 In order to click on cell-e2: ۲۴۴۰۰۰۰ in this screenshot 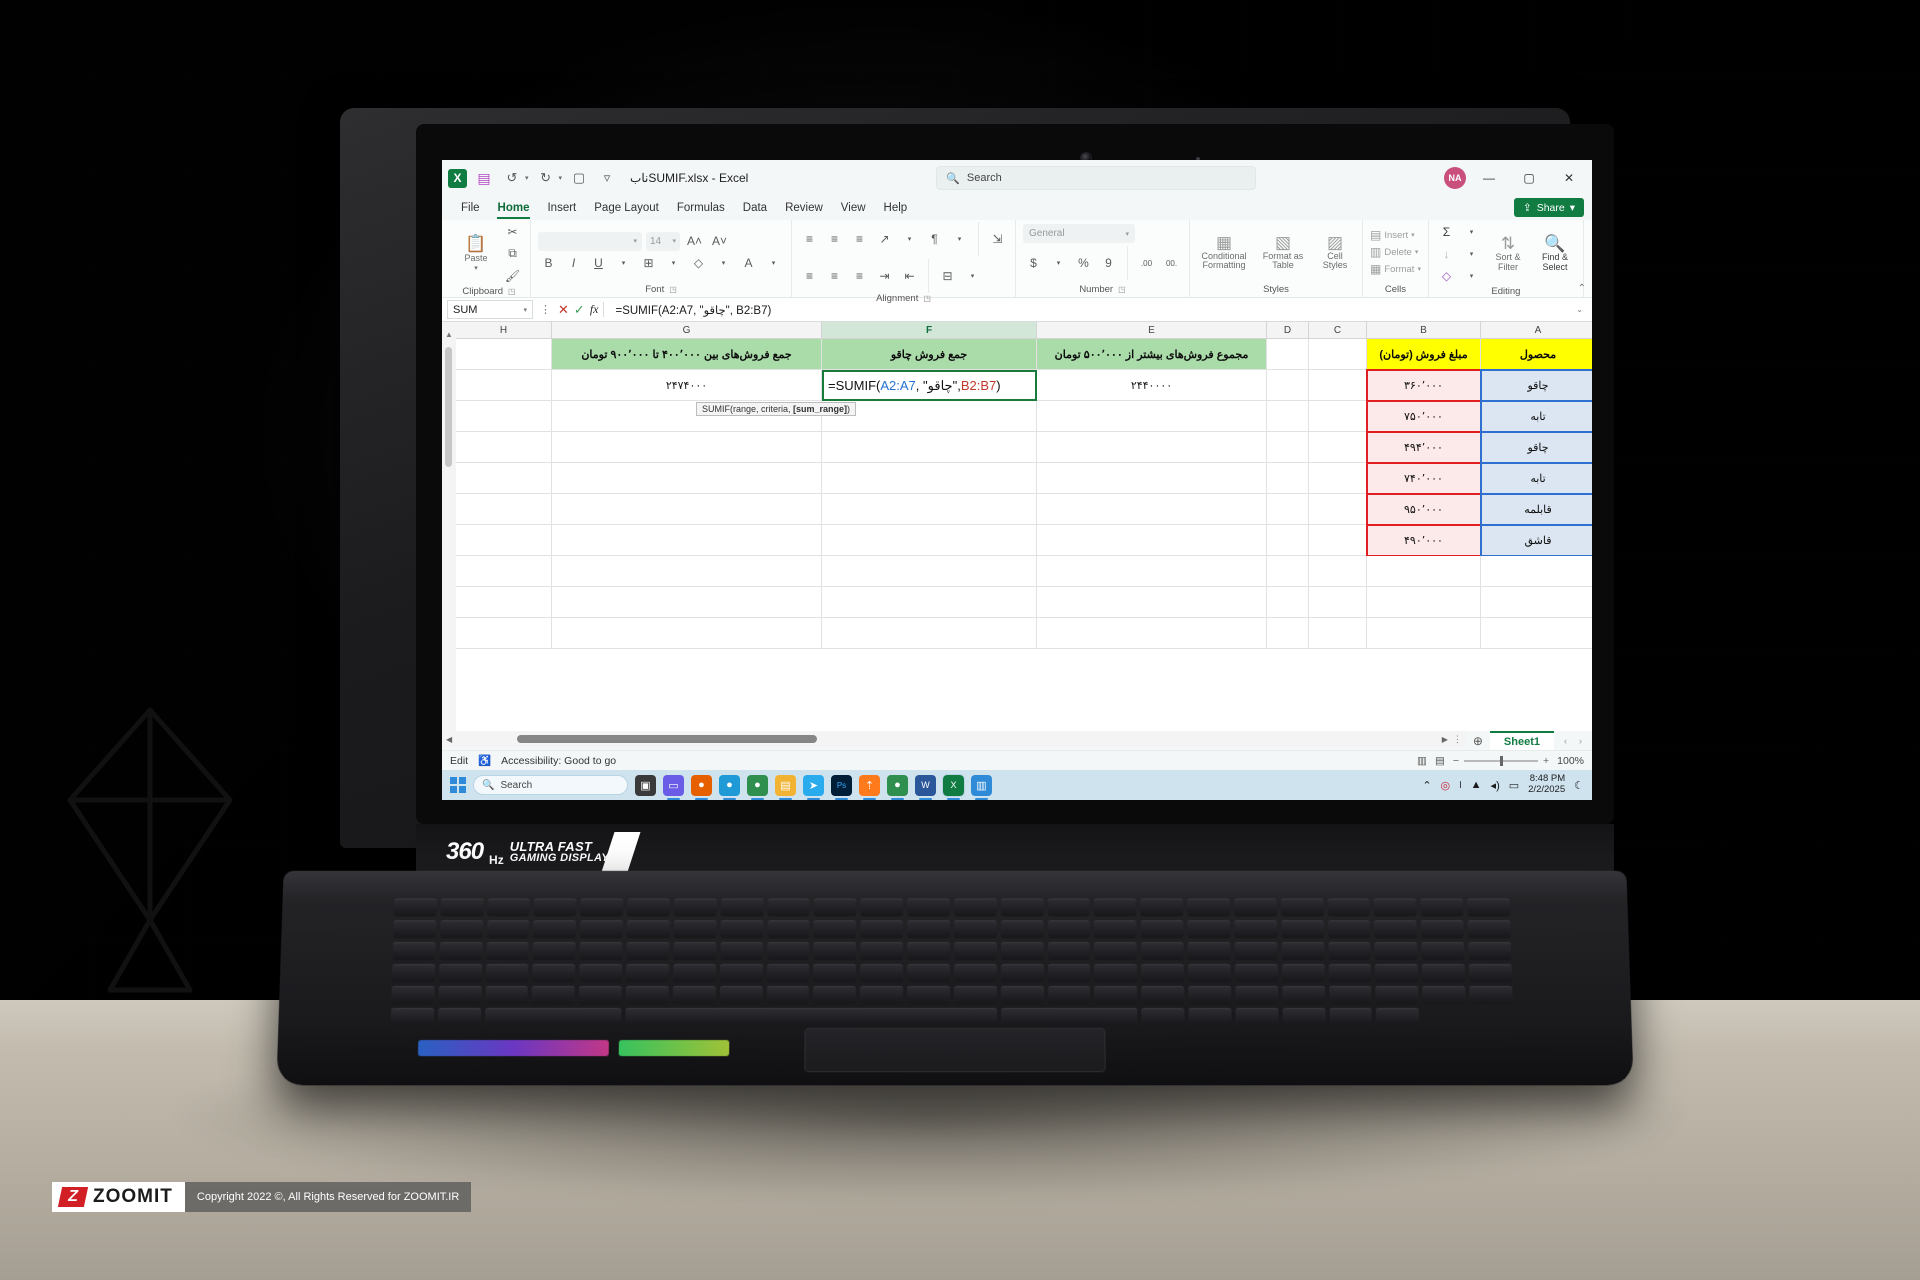, I will do `click(1152, 385)`.